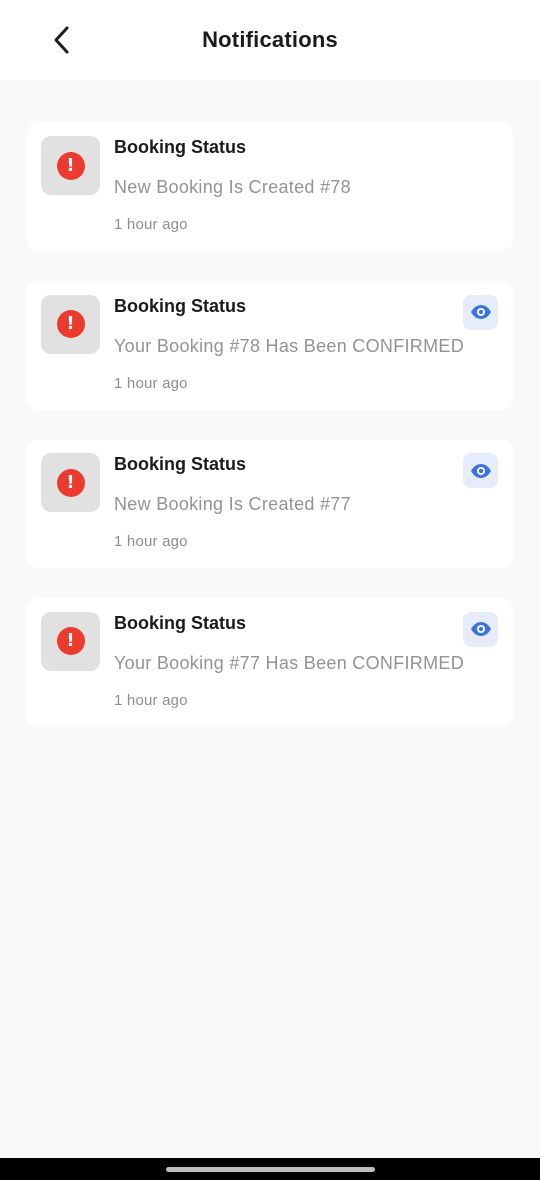 Image resolution: width=540 pixels, height=1180 pixels. I want to click on home-indicator, so click(270, 1169).